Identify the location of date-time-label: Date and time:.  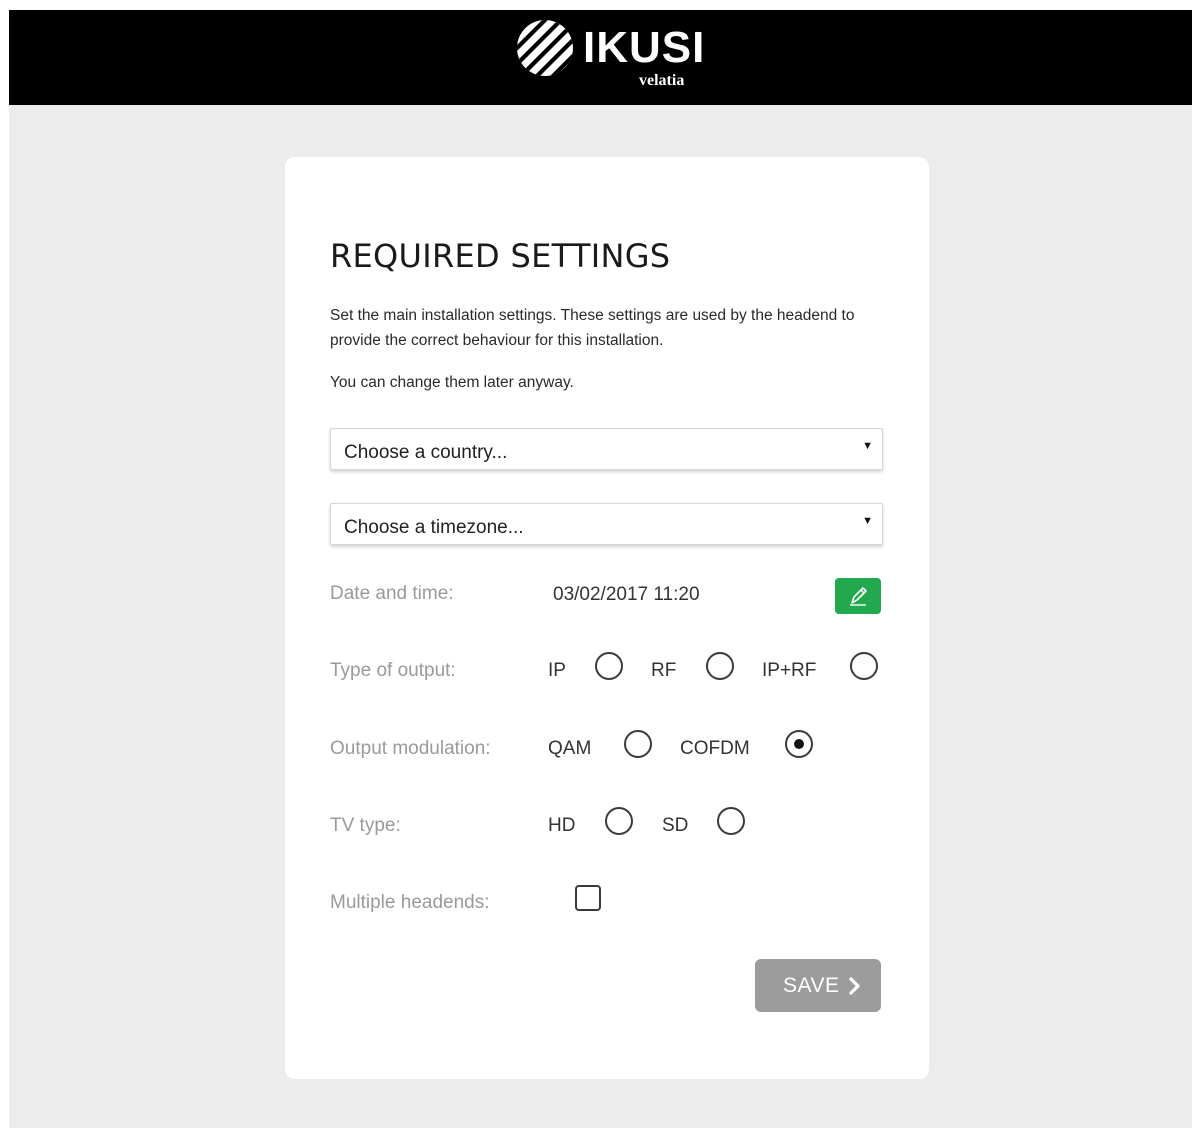
(392, 593).